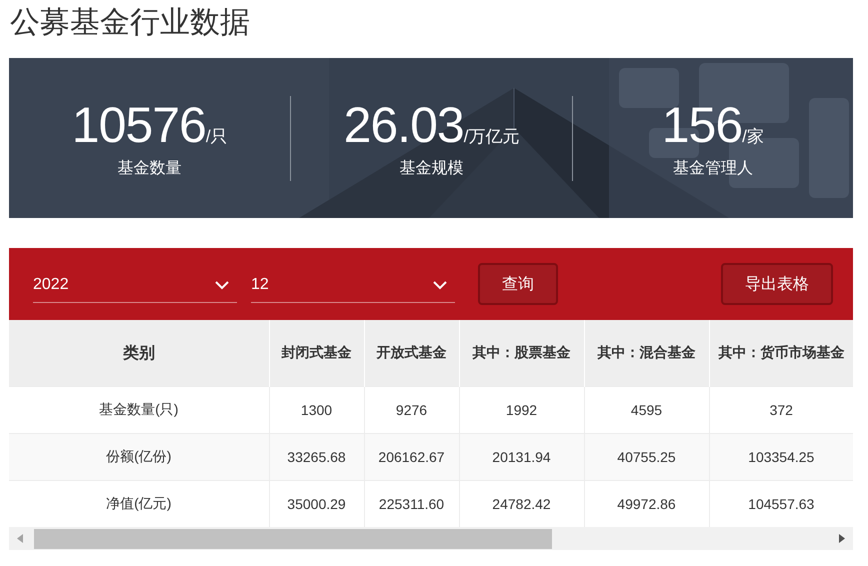 The image size is (868, 566). Describe the element at coordinates (431, 168) in the screenshot. I see `stat-label: 基金规模` at that location.